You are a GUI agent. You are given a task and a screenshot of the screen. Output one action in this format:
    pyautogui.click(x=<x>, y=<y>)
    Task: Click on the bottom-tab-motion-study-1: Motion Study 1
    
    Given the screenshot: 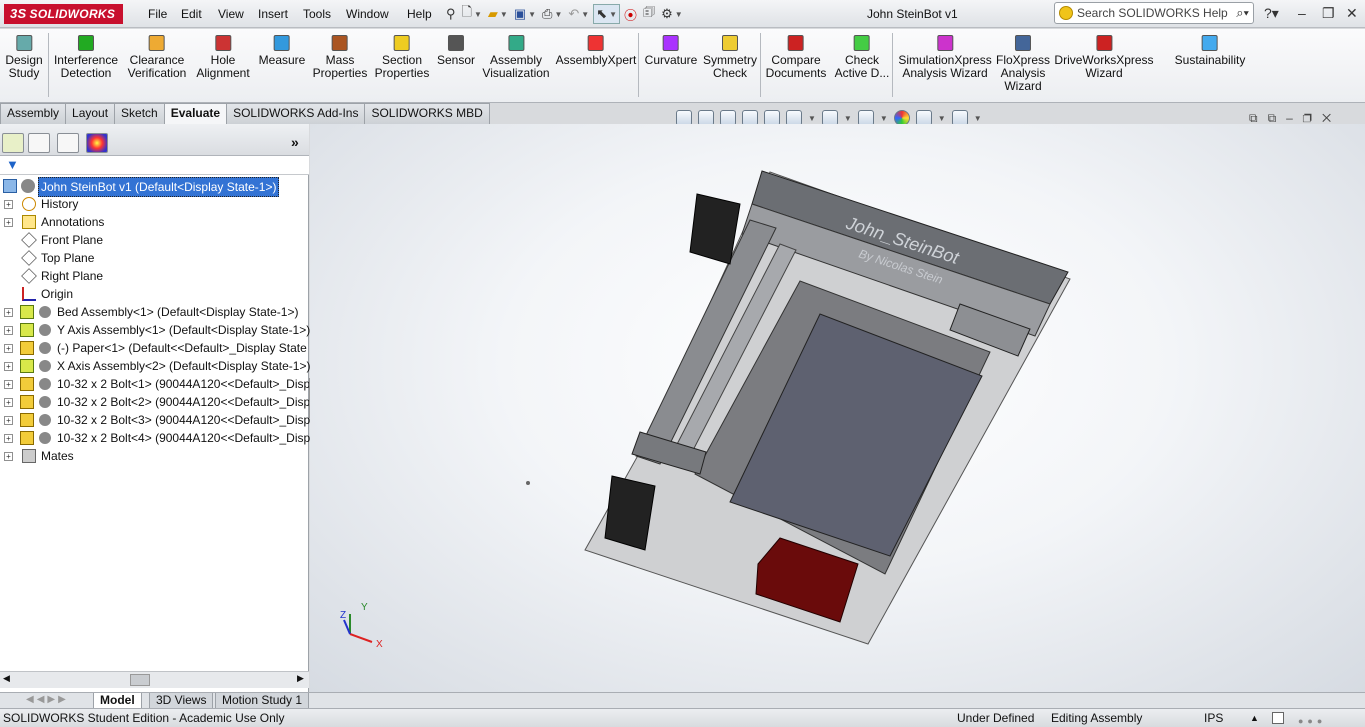 What is the action you would take?
    pyautogui.click(x=262, y=701)
    